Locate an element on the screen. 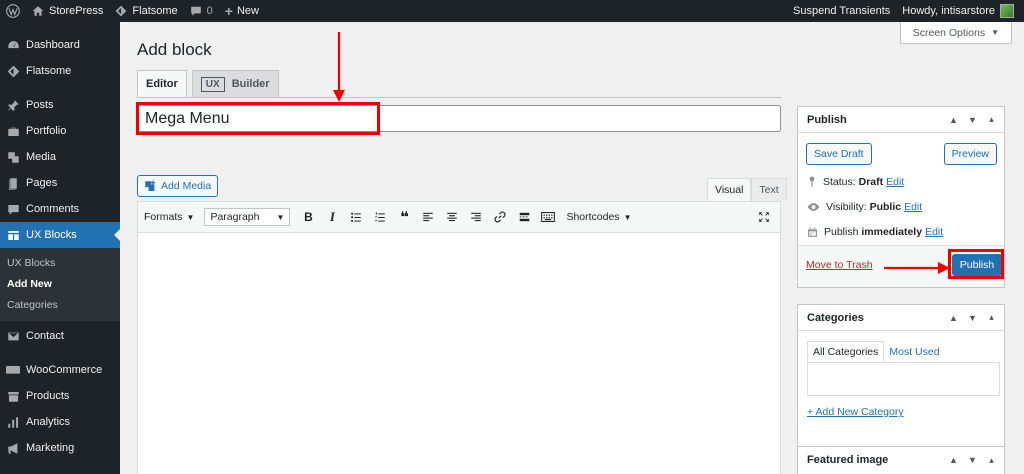 The width and height of the screenshot is (1024, 474). sidebar-item-products: Products is located at coordinates (60, 396).